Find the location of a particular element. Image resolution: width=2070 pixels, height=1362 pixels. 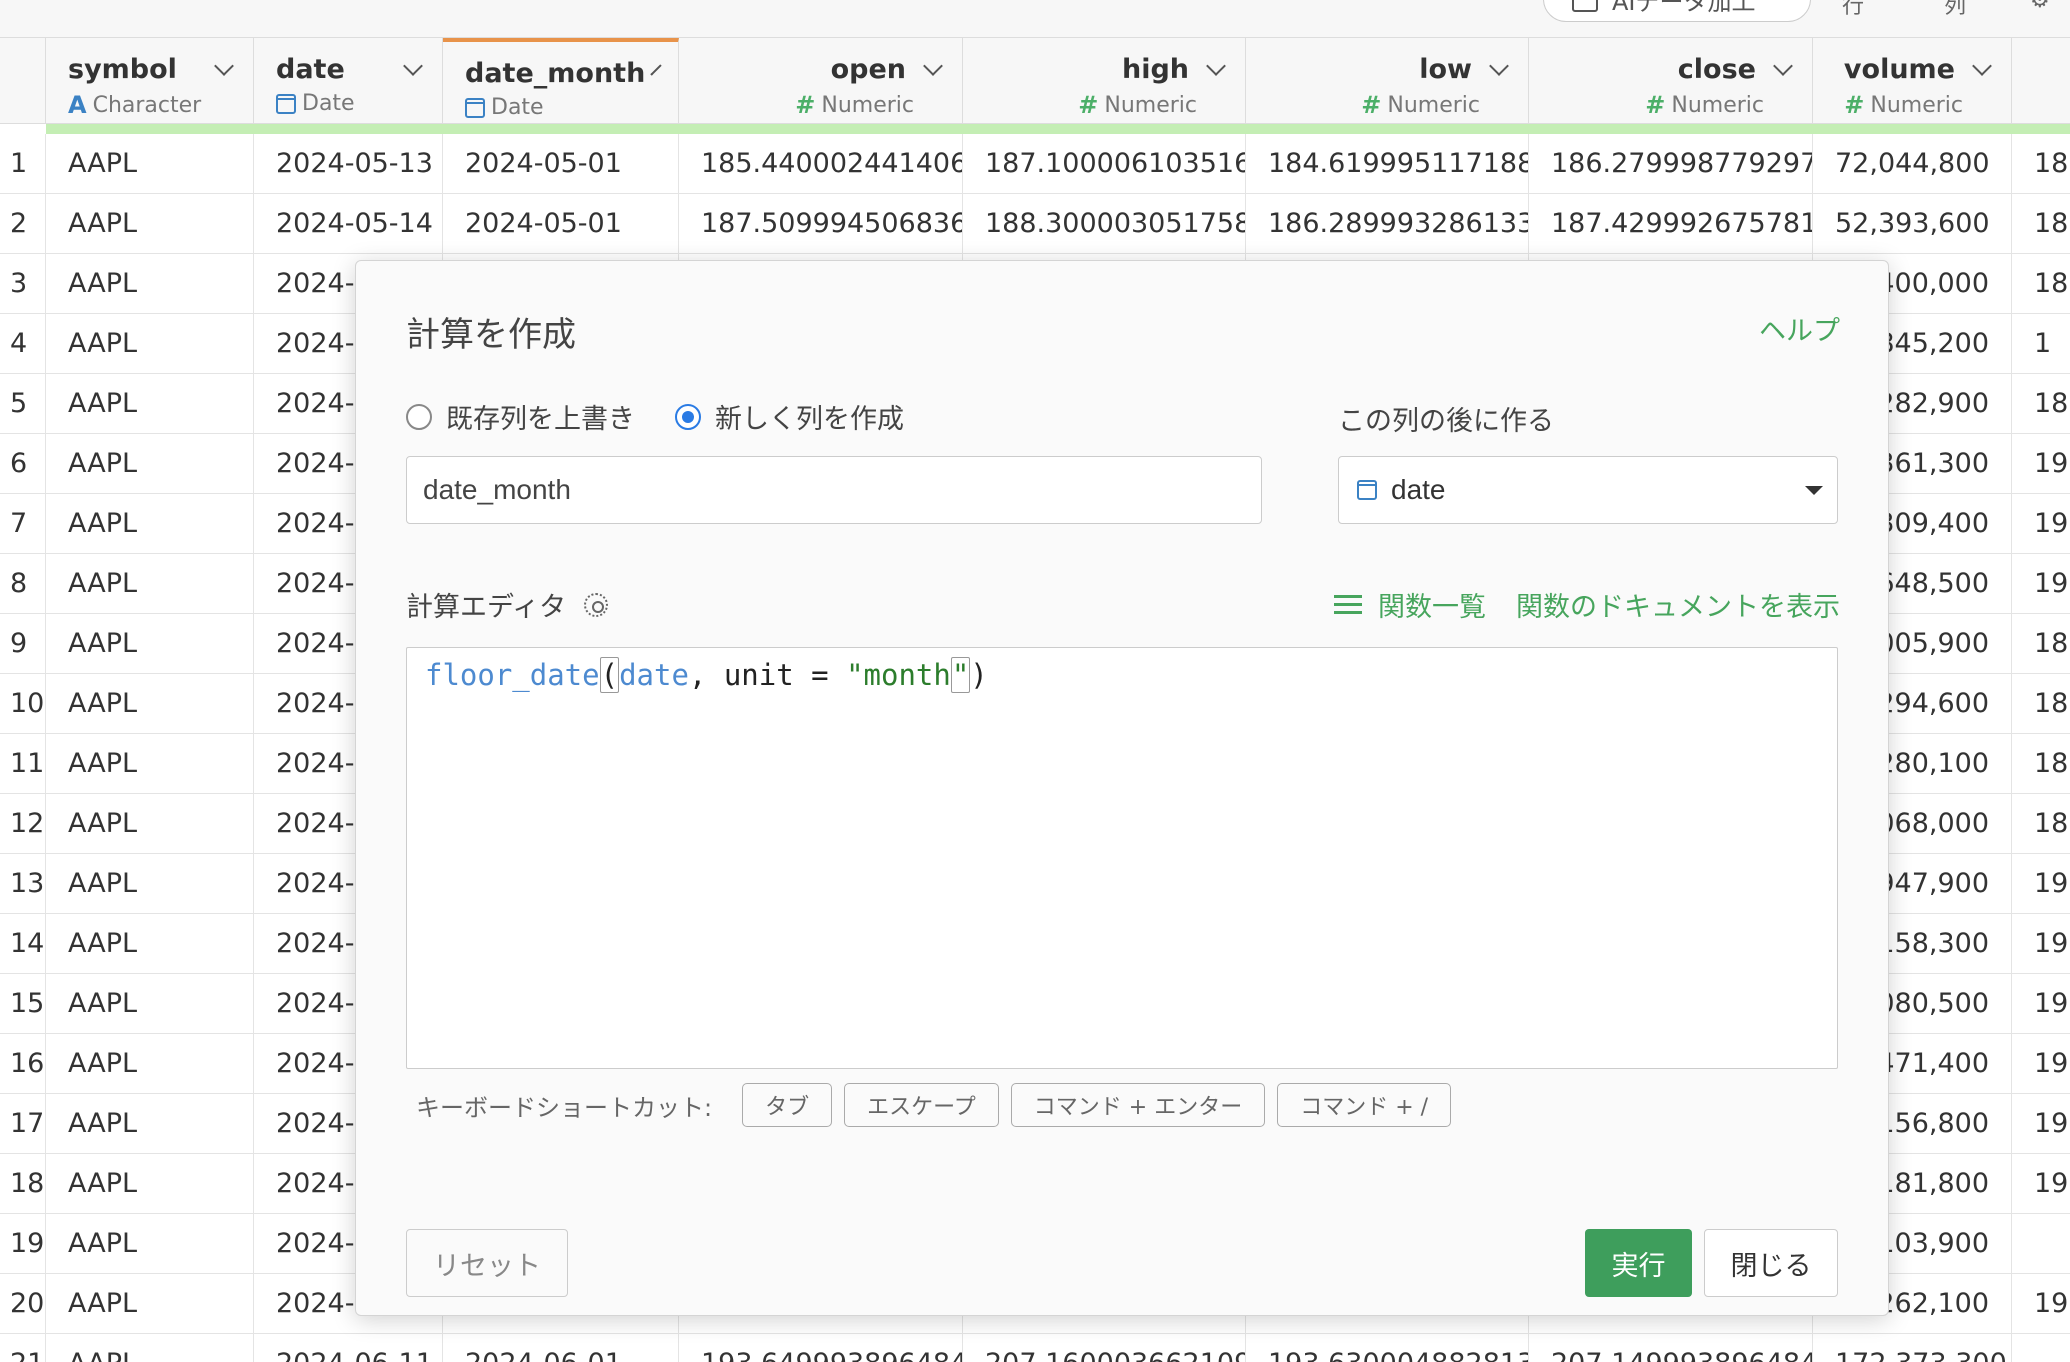

column-header-volume: volume # Numeric is located at coordinates (1912, 81).